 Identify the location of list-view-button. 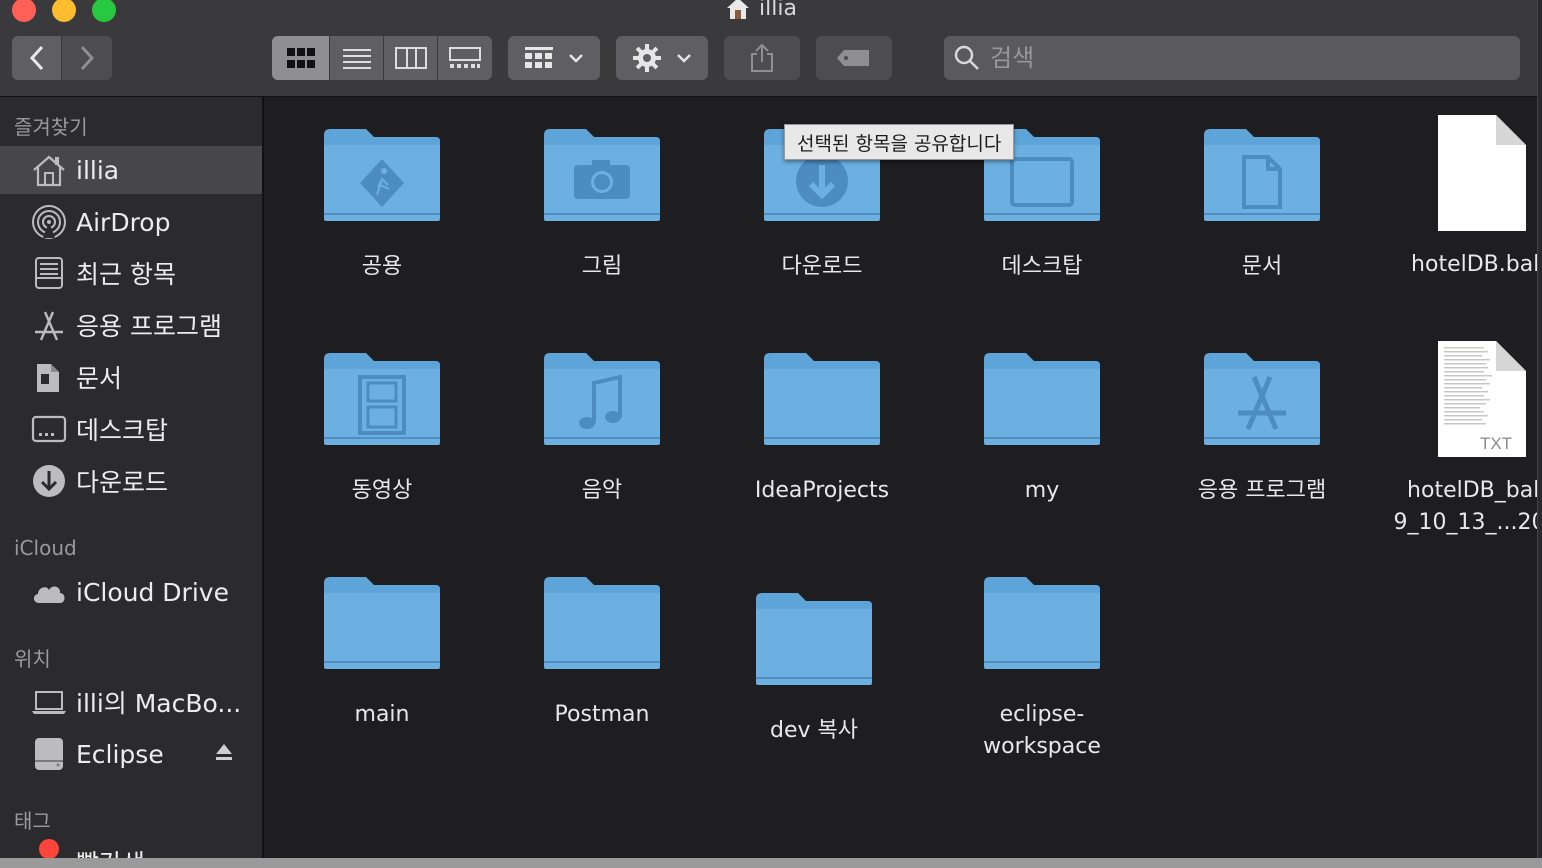
(357, 58).